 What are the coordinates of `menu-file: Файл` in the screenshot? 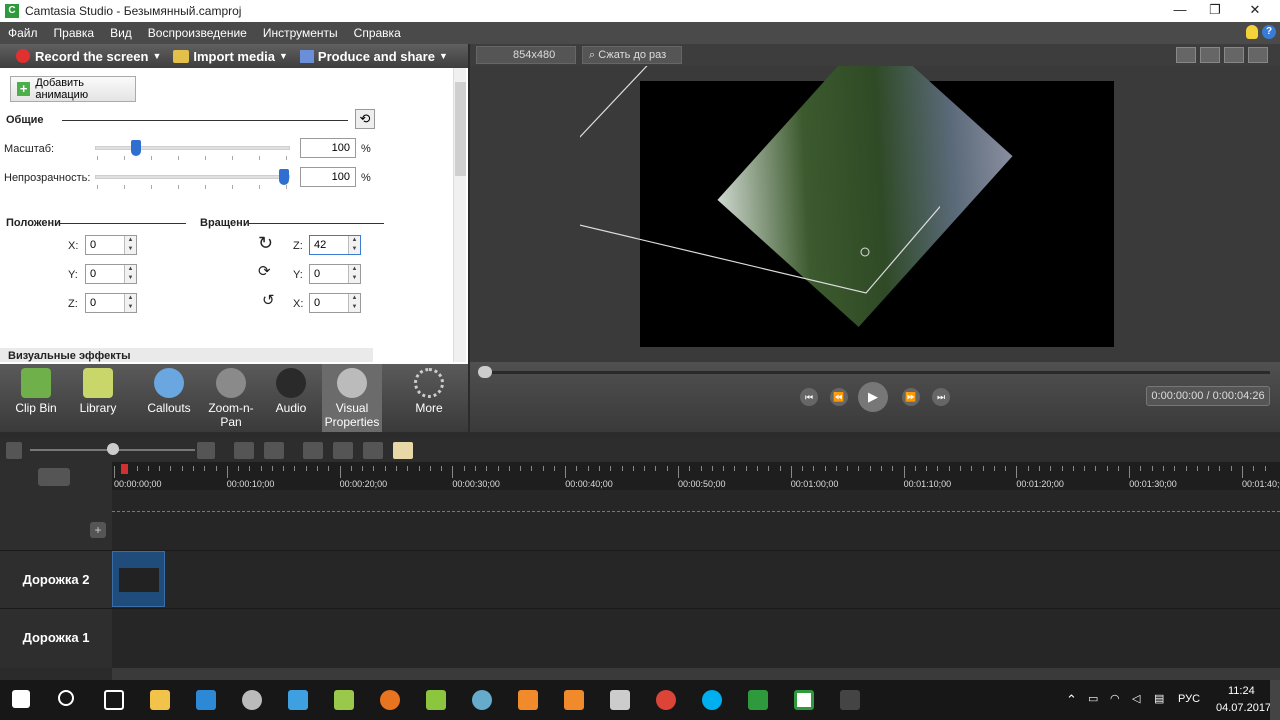 It's located at (23, 33).